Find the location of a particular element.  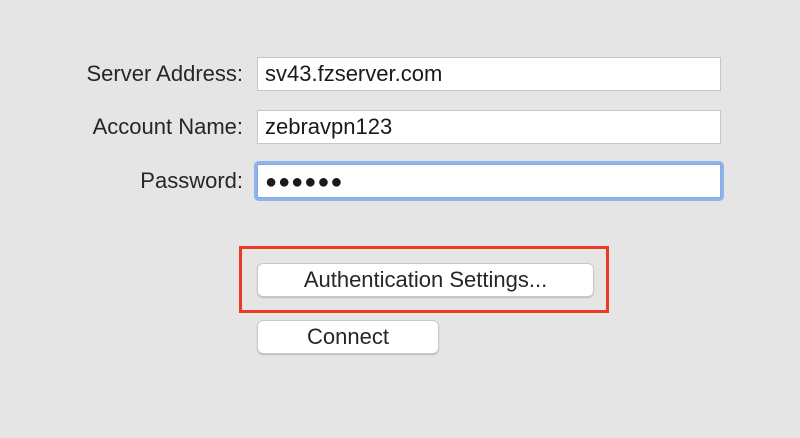

password-masked-value: ●●●●●● is located at coordinates (304, 182).